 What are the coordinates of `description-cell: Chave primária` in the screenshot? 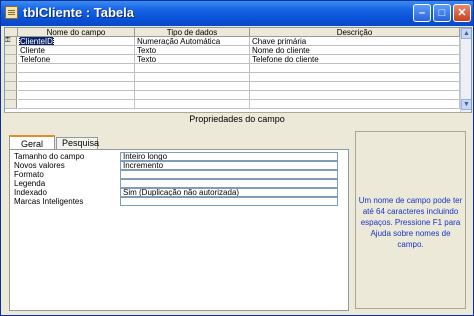 It's located at (355, 41).